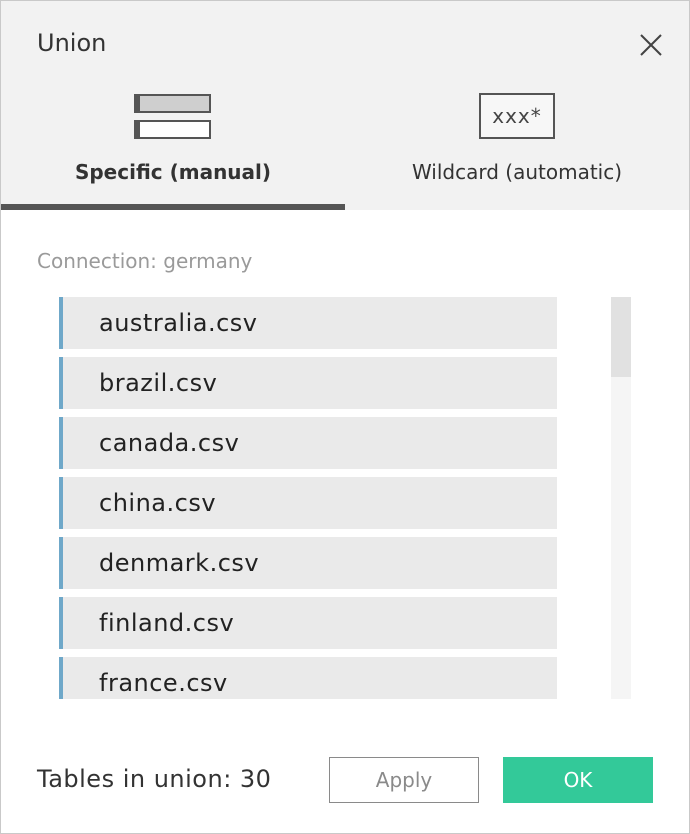  What do you see at coordinates (163, 683) in the screenshot?
I see `list-item-label: france.csv` at bounding box center [163, 683].